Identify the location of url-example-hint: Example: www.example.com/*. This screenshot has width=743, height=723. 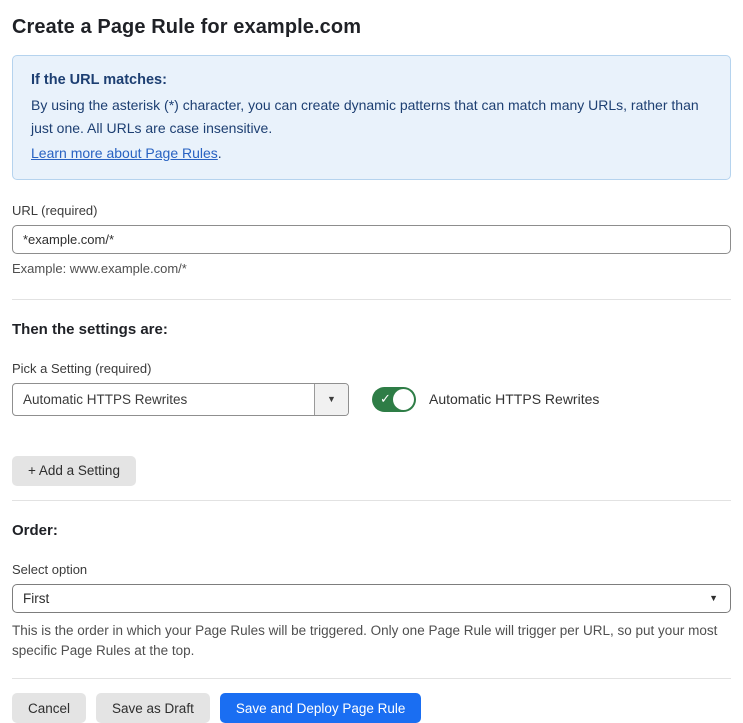
(99, 268).